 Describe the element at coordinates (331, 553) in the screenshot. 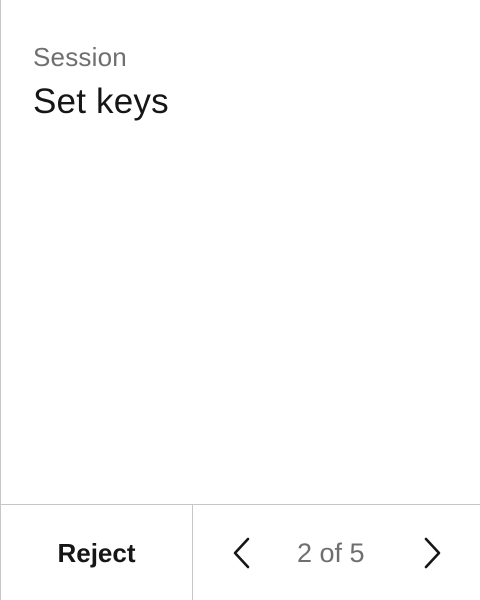

I see `page-indicator: 2 of 5` at that location.